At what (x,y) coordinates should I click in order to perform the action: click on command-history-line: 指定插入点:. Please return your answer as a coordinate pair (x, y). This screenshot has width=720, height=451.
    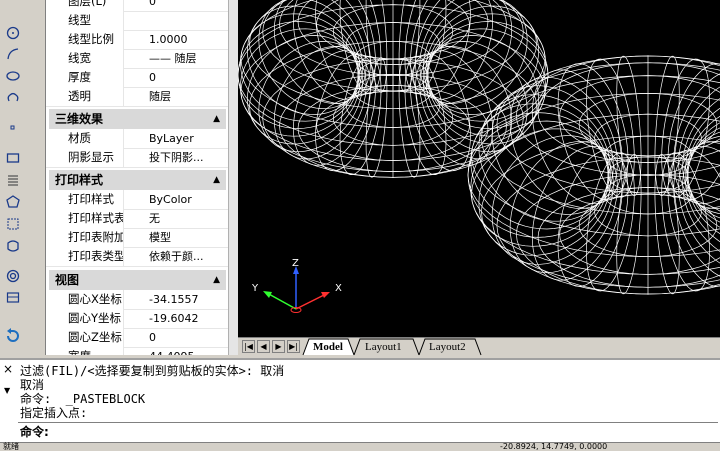
    Looking at the image, I should click on (54, 413).